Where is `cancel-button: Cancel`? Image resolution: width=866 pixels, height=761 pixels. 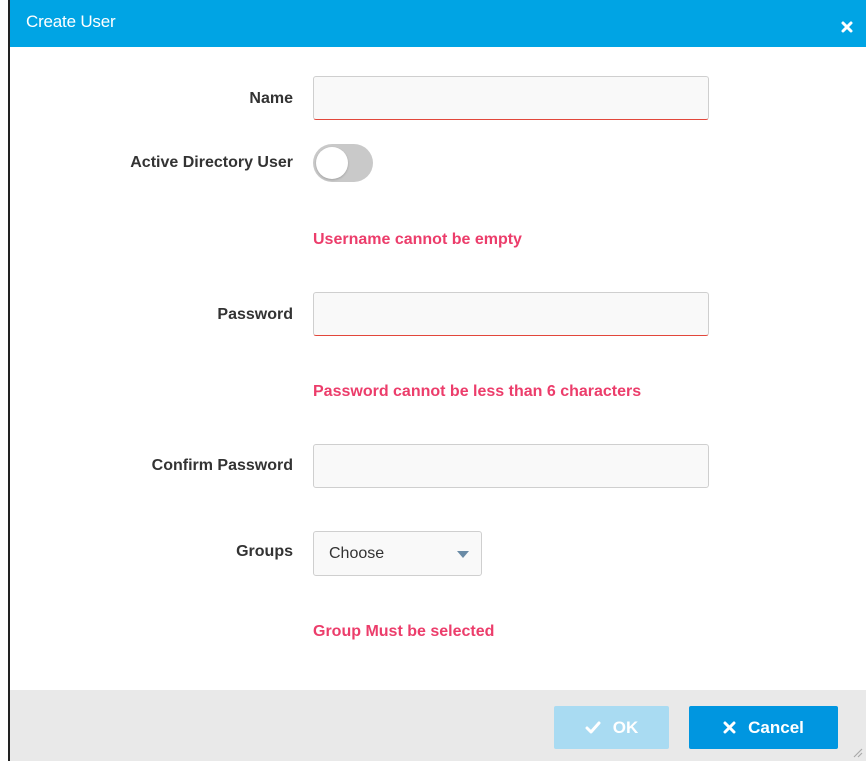 cancel-button: Cancel is located at coordinates (763, 727).